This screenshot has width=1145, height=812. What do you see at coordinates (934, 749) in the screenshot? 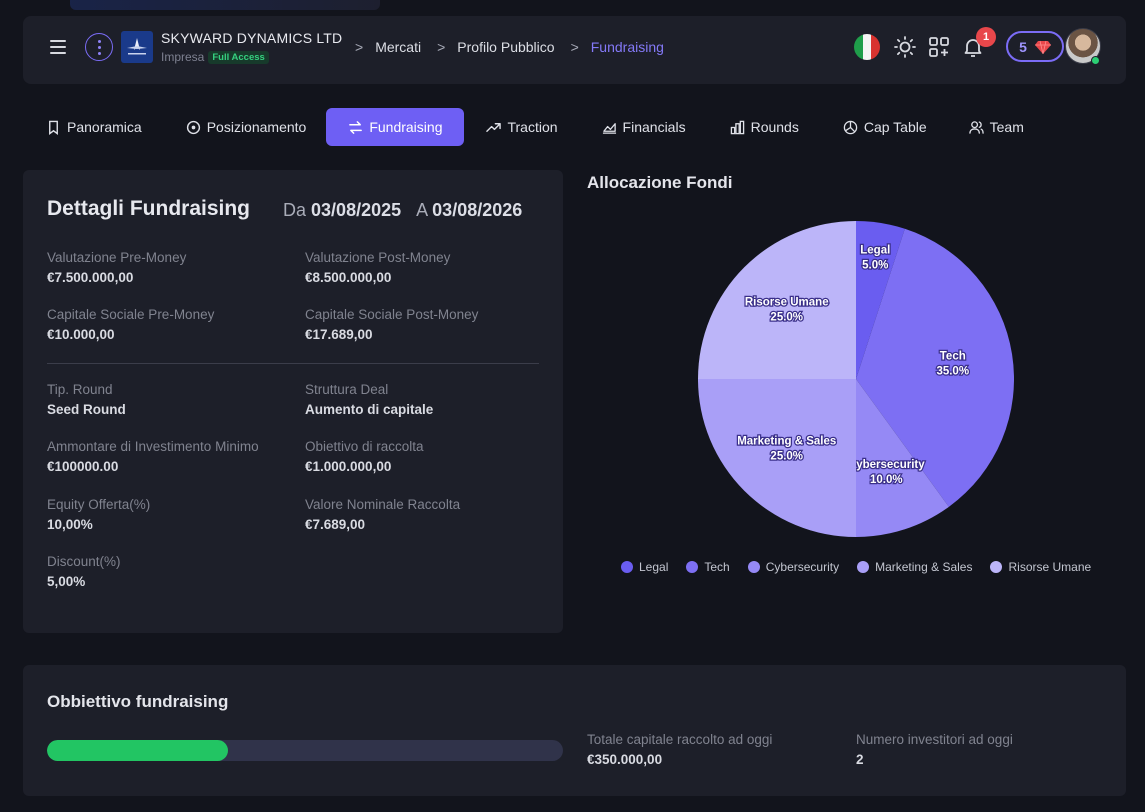
I see `field-investor-count: Numero investitori ad oggi 2` at bounding box center [934, 749].